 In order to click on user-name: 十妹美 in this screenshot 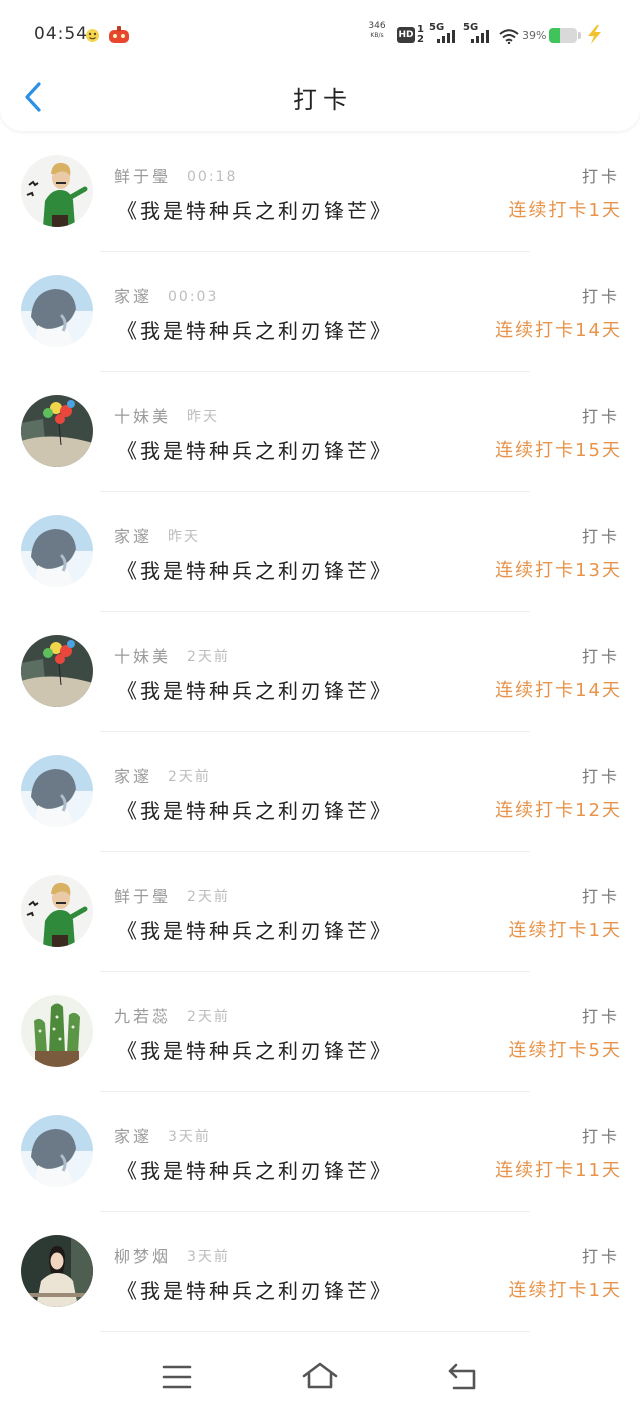, I will do `click(143, 656)`.